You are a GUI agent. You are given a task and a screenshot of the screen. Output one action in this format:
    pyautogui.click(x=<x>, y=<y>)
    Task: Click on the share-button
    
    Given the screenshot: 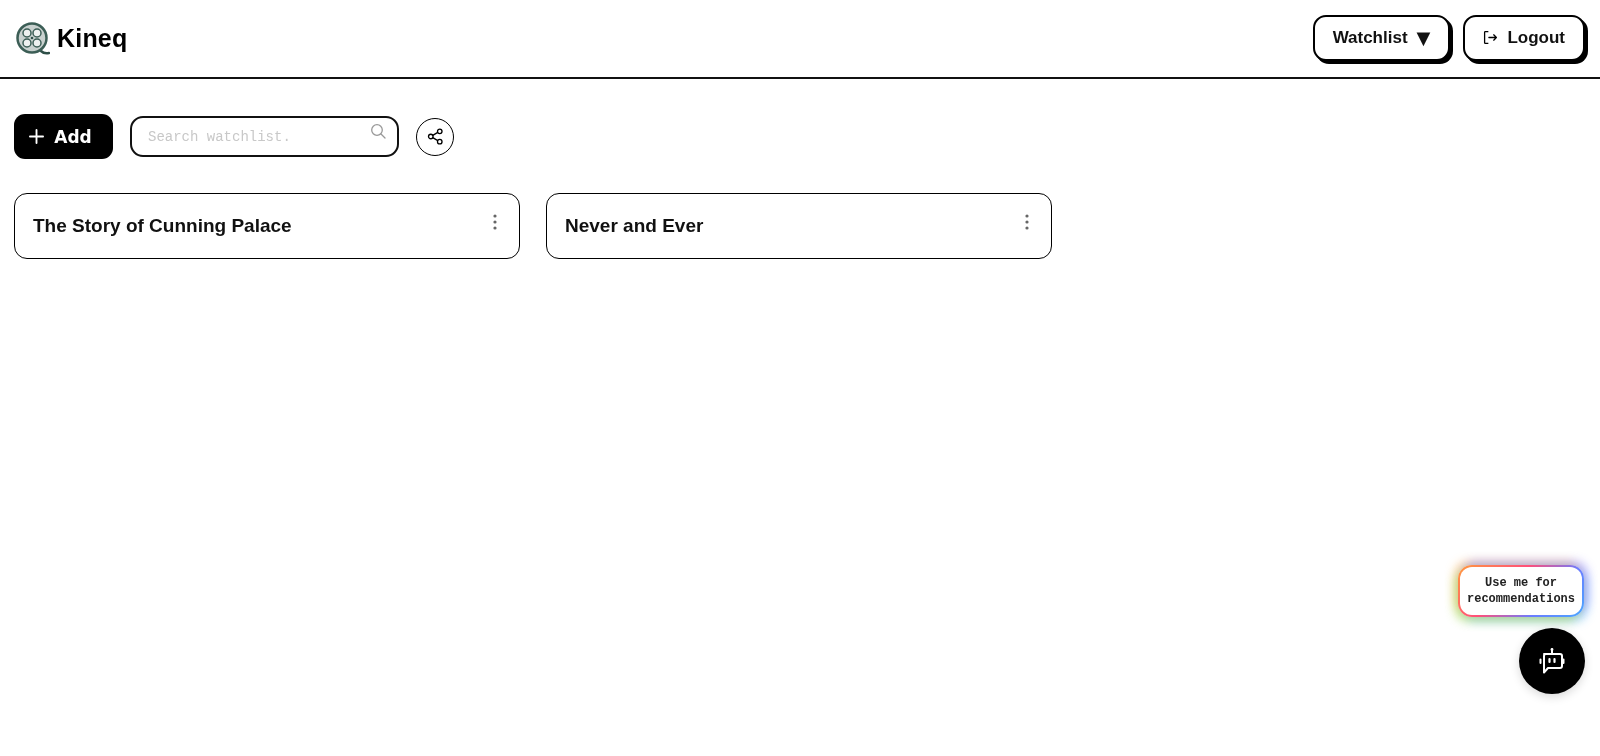 What is the action you would take?
    pyautogui.click(x=435, y=136)
    